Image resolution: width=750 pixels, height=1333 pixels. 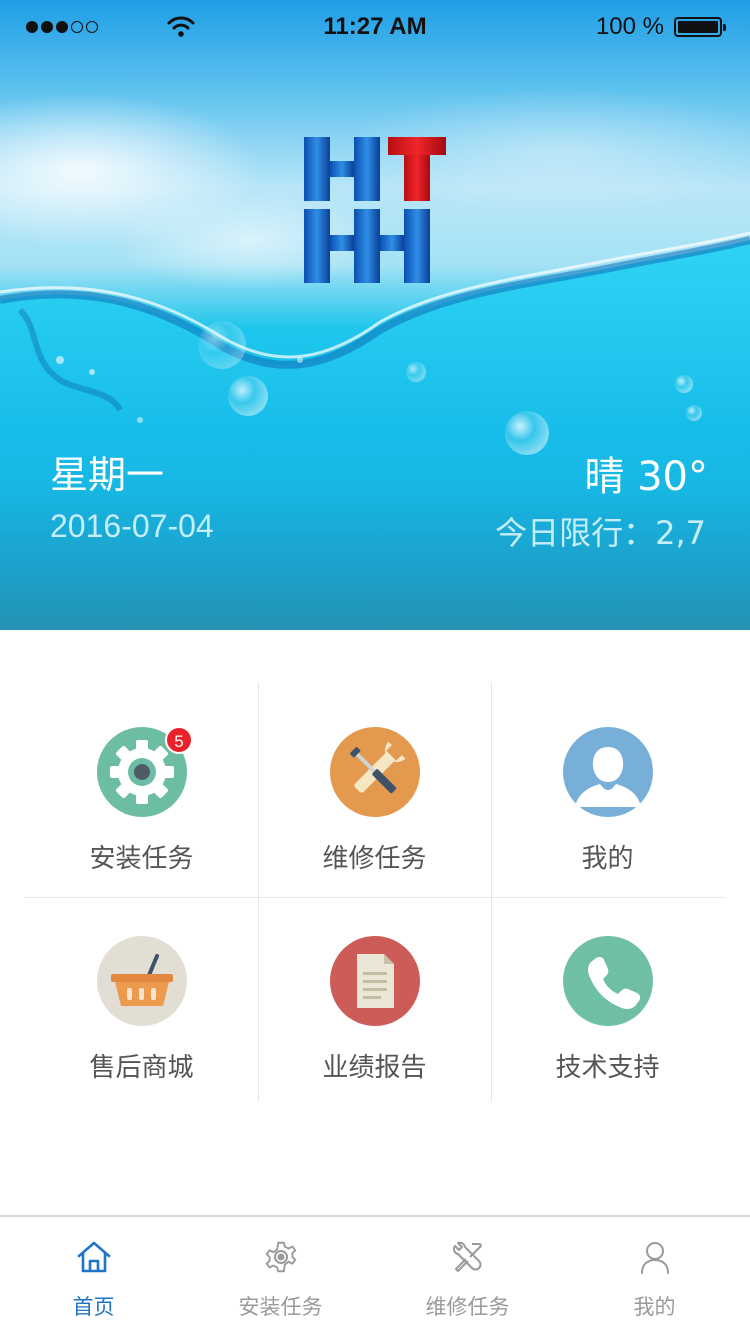 I want to click on tab-install-tasks: 安装任务, so click(x=280, y=1275).